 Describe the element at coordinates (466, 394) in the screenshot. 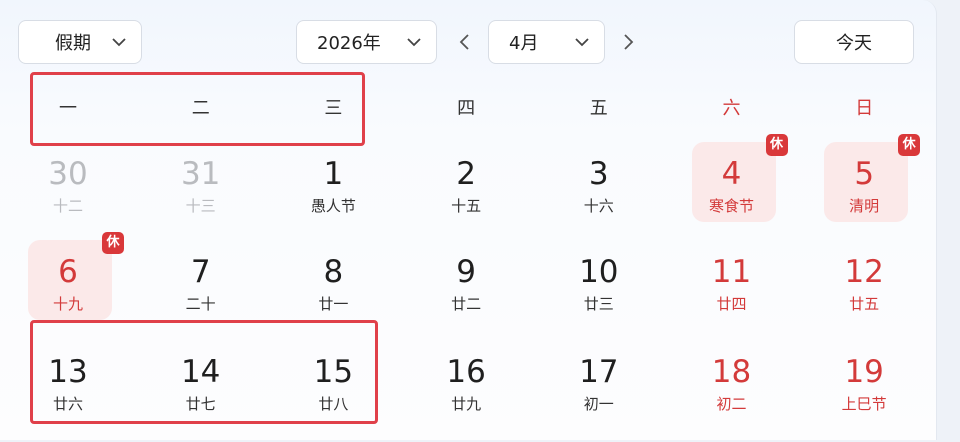

I see `date-cell: 16 廿九` at that location.